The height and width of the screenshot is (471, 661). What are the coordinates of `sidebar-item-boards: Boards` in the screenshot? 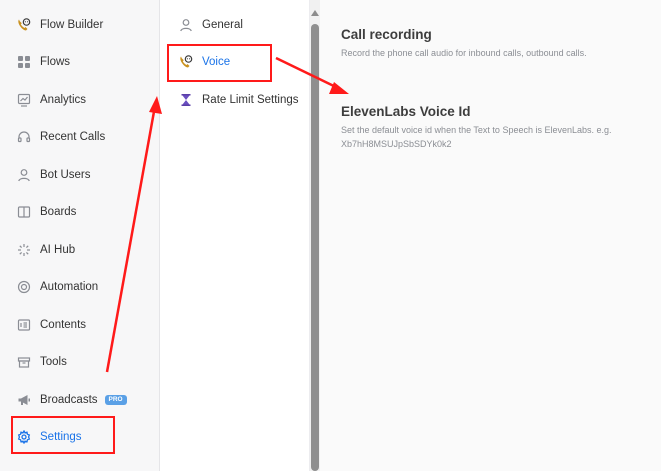 It's located at (79, 212).